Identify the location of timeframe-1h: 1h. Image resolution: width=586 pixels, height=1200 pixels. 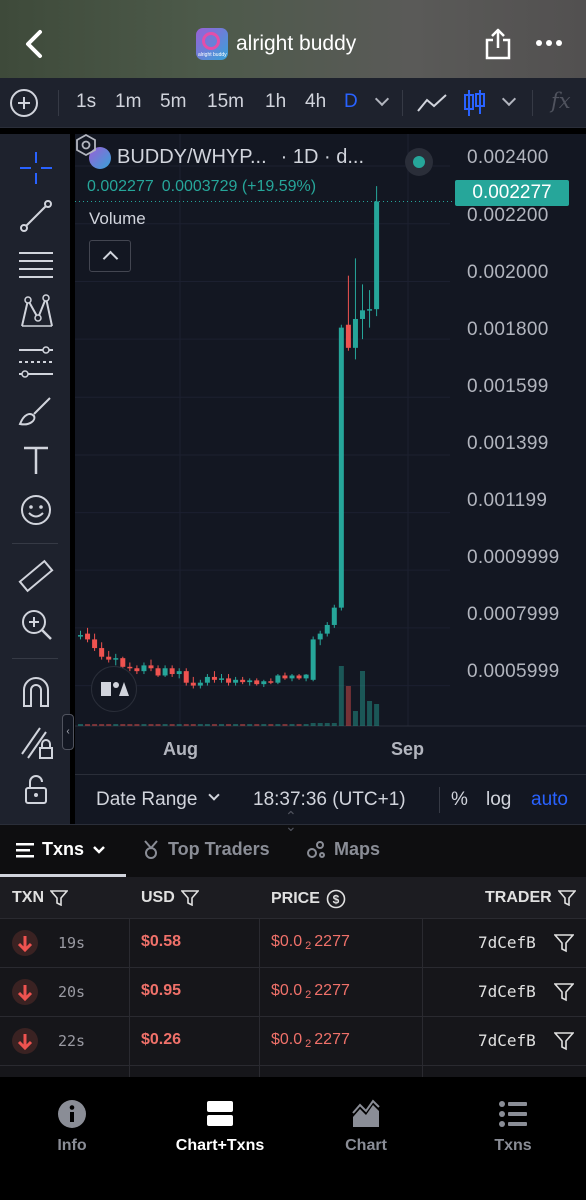
(275, 102).